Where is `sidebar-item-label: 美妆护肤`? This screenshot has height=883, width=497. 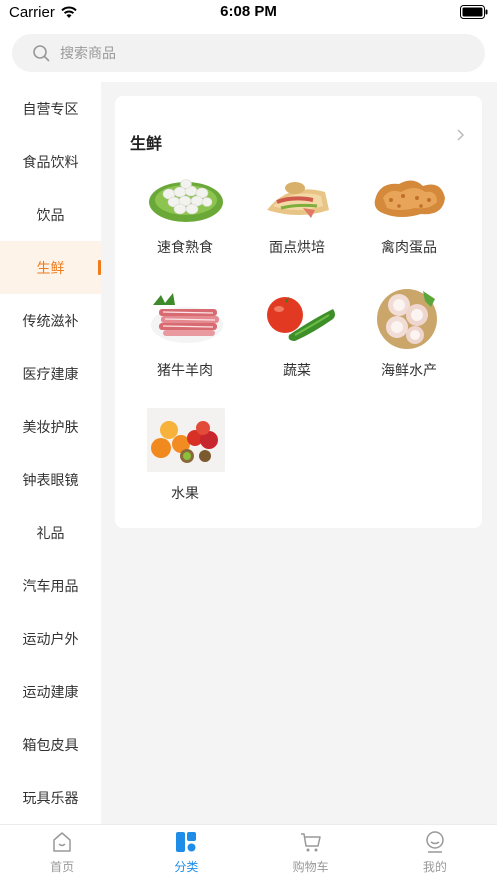
sidebar-item-label: 美妆护肤 is located at coordinates (50, 427).